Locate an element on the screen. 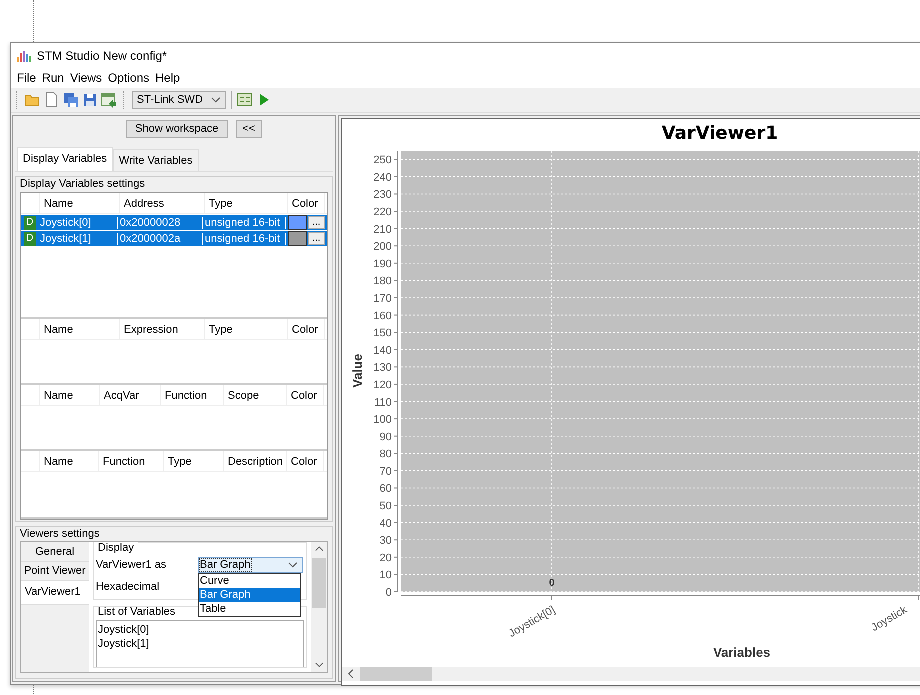 This screenshot has height=695, width=920. axis-tick-label: 150 is located at coordinates (383, 334).